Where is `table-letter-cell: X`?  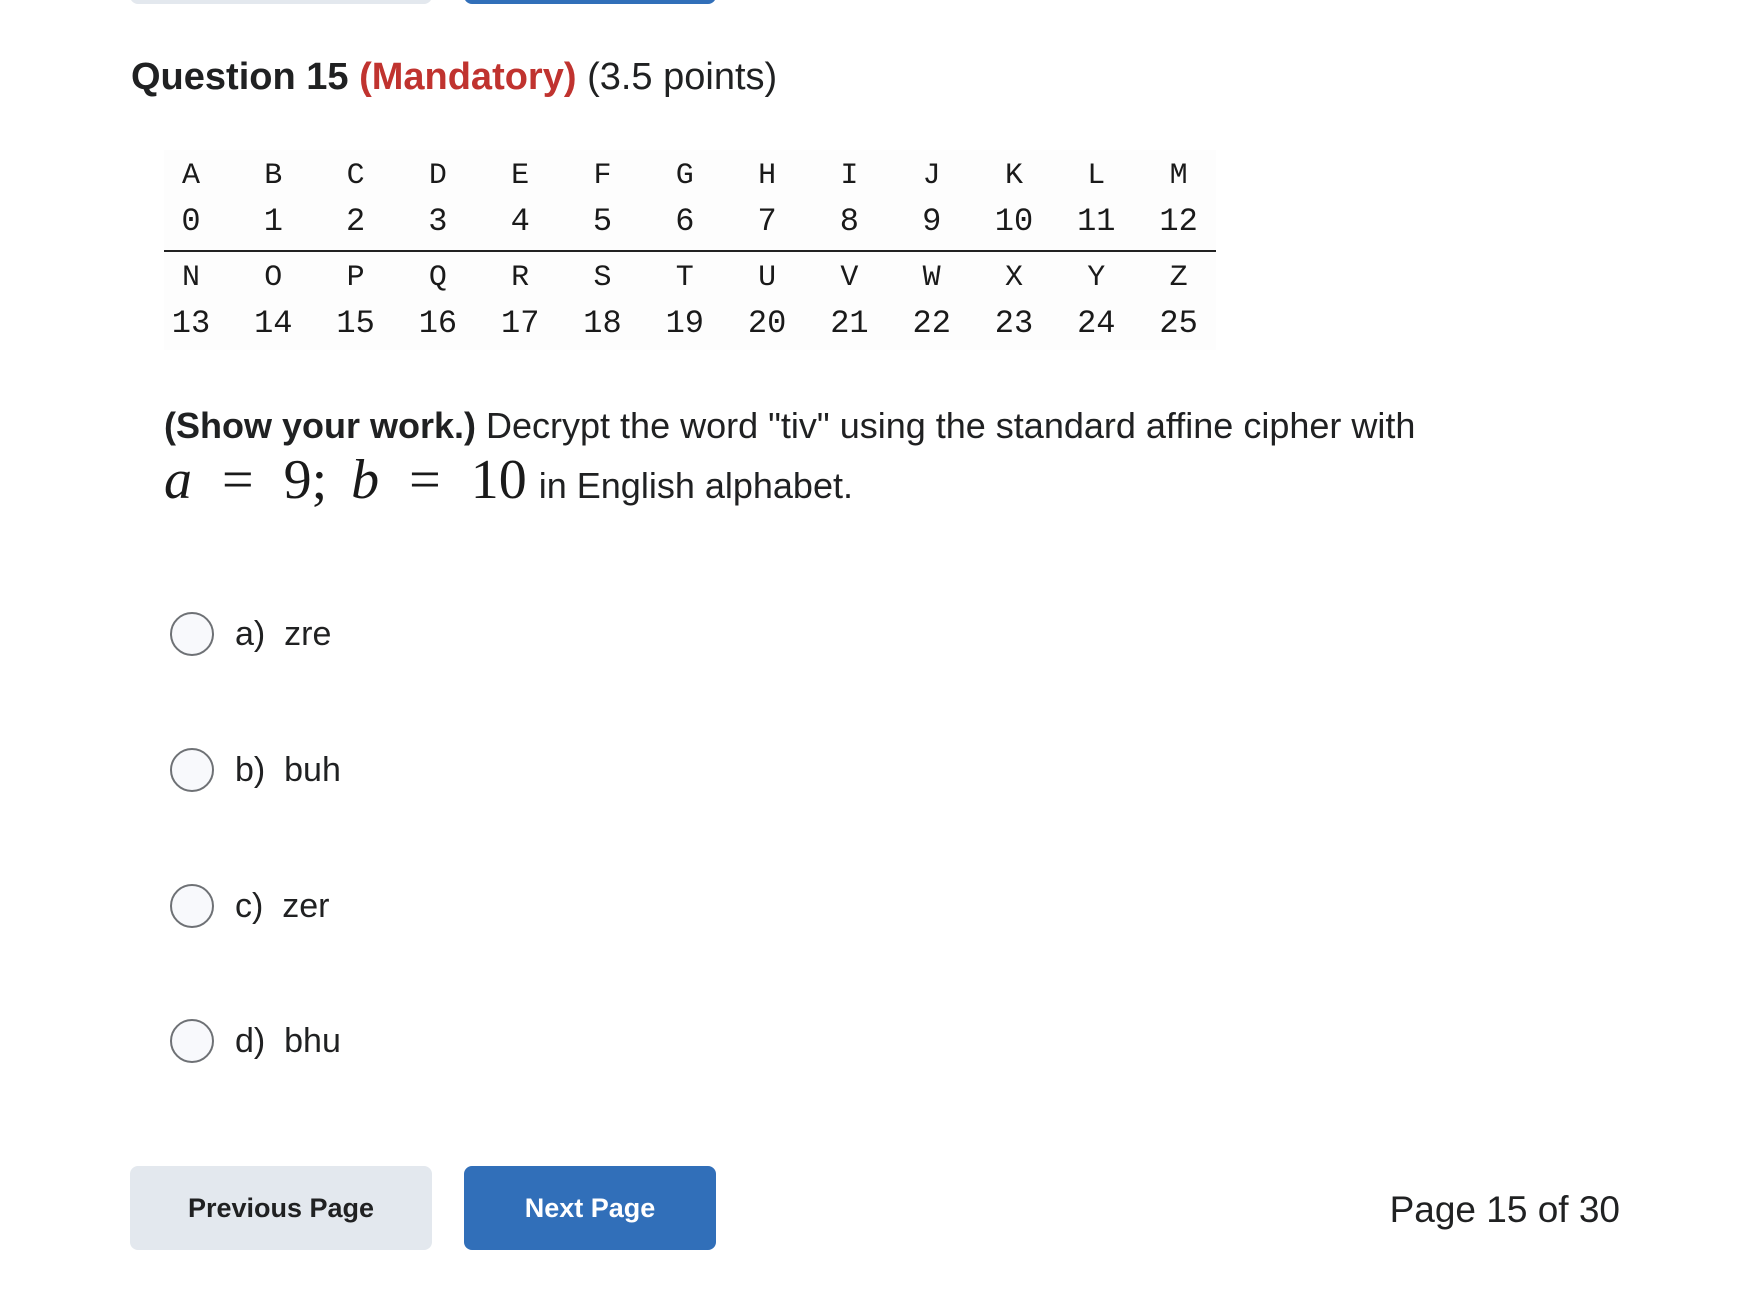 table-letter-cell: X is located at coordinates (1013, 278).